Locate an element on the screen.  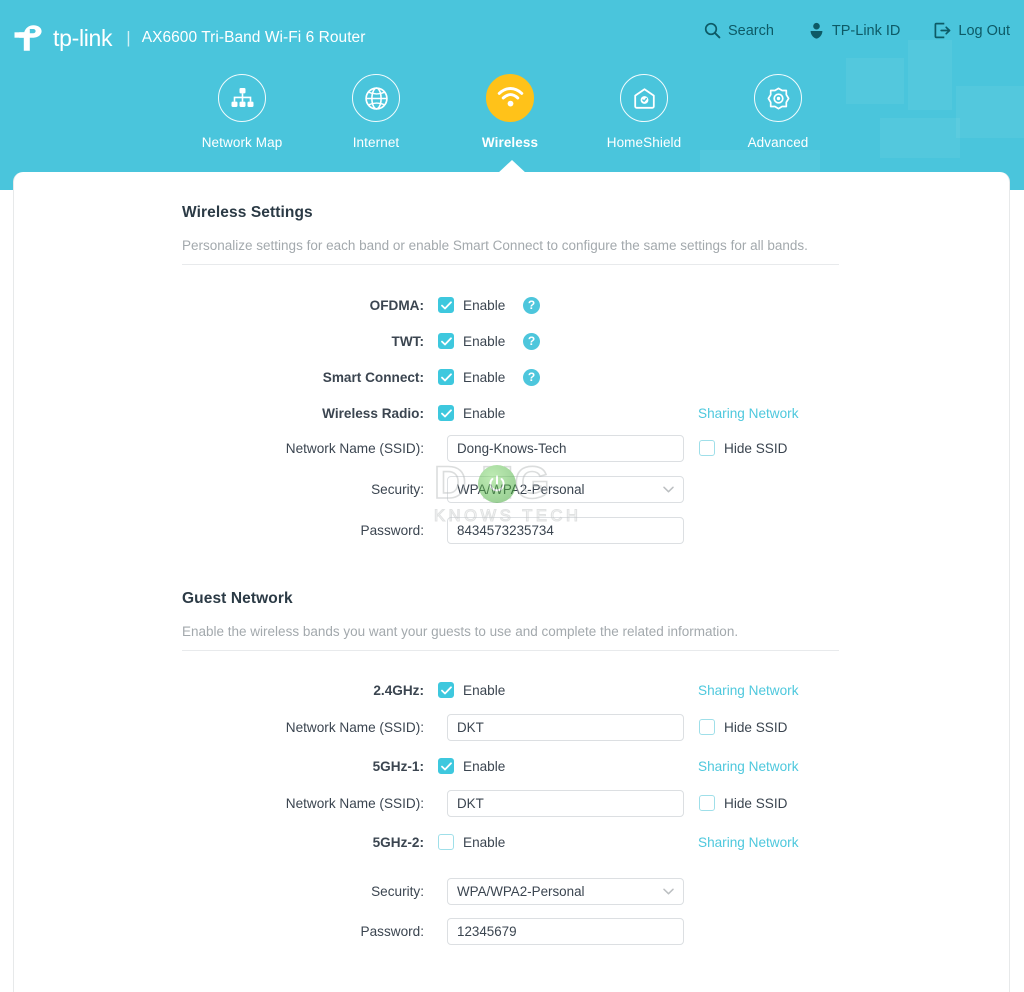
header-actions: Search TP-Link ID Log Out is located at coordinates (857, 30).